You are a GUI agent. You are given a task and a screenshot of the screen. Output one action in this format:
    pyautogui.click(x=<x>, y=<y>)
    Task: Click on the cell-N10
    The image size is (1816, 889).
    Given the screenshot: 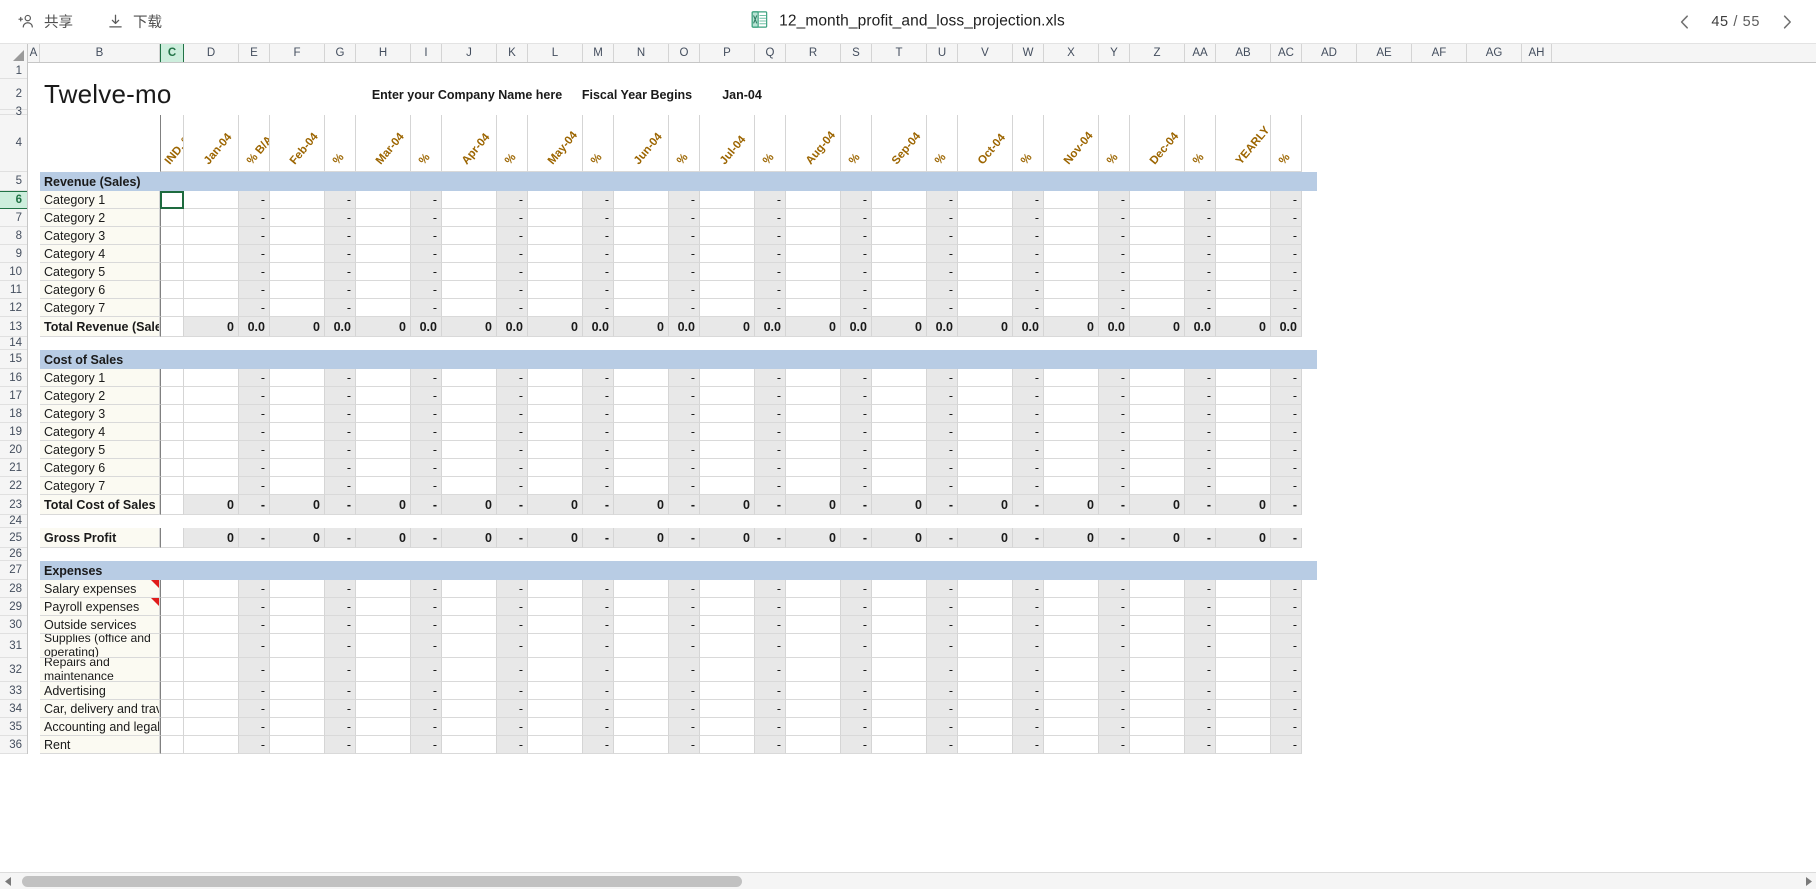 What is the action you would take?
    pyautogui.click(x=641, y=272)
    